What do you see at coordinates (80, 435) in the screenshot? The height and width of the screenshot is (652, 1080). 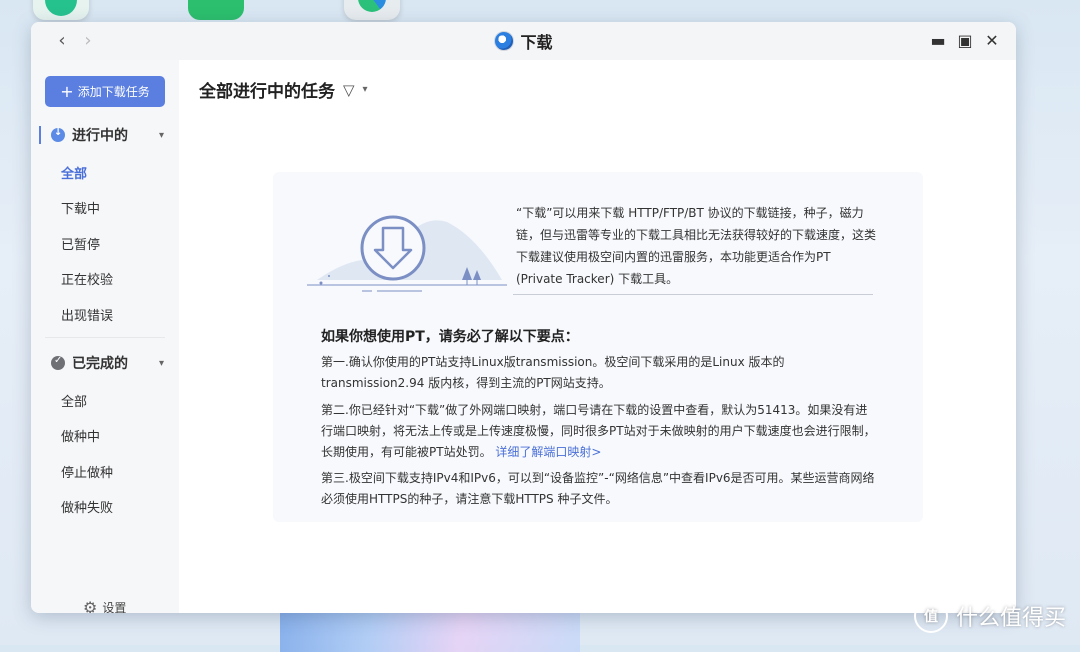 I see `sidebar-item-seeding: 做种中` at bounding box center [80, 435].